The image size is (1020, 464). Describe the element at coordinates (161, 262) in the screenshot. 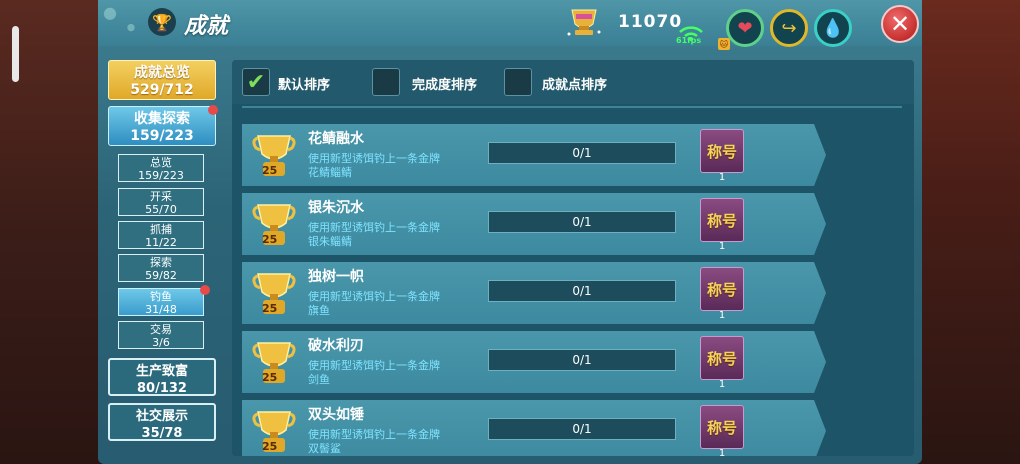

I see `subcategory-label: 探索` at that location.